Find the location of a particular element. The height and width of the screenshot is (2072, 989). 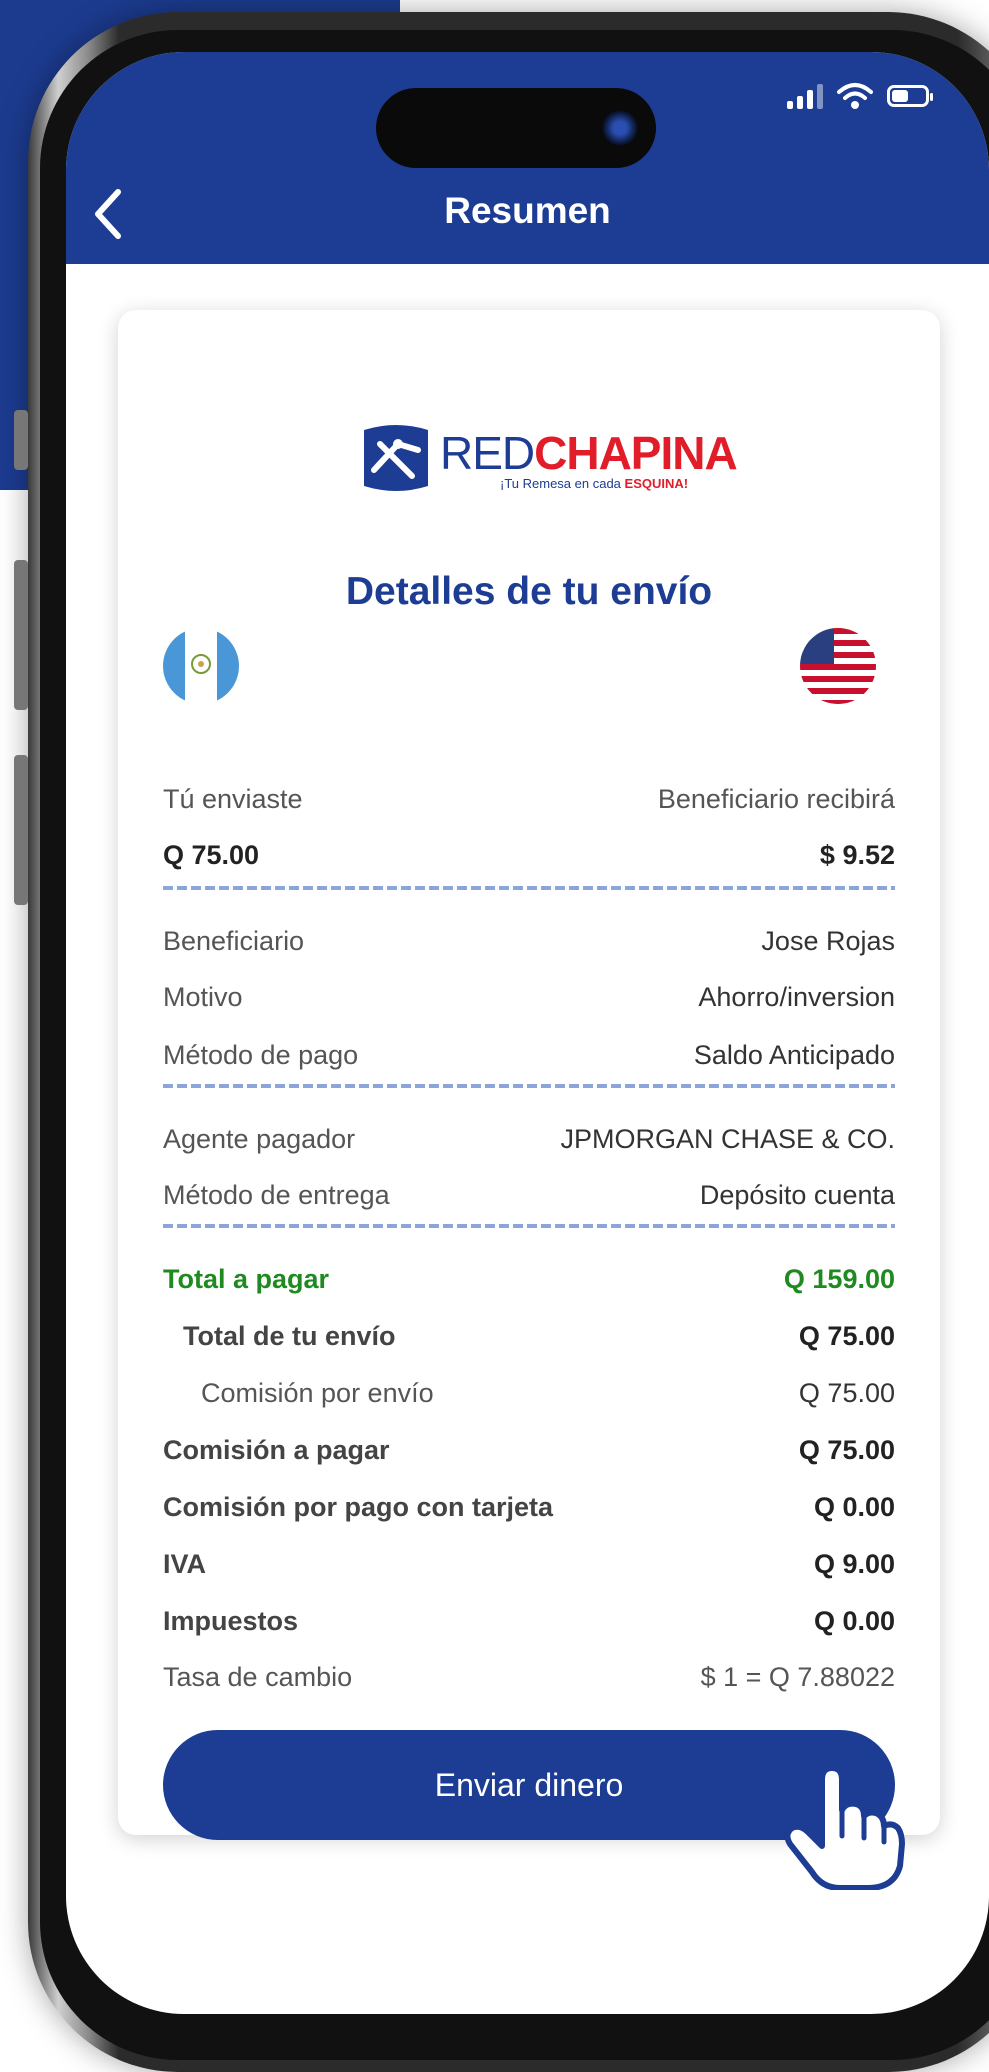

received-value: $ 9.52 is located at coordinates (857, 855).